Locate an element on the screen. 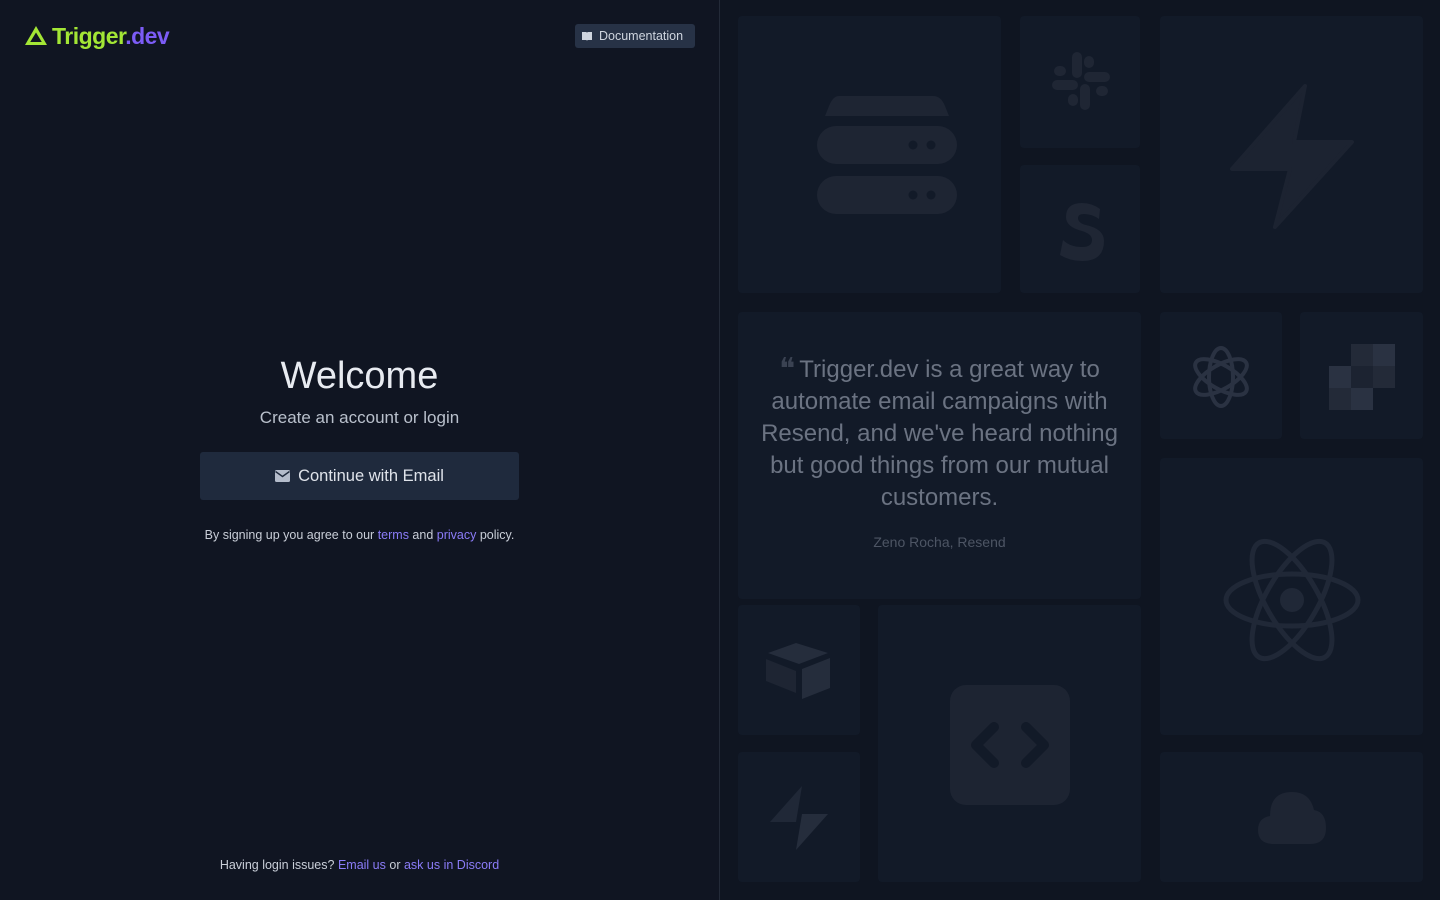 The width and height of the screenshot is (1440, 900). code-icon is located at coordinates (1010, 745).